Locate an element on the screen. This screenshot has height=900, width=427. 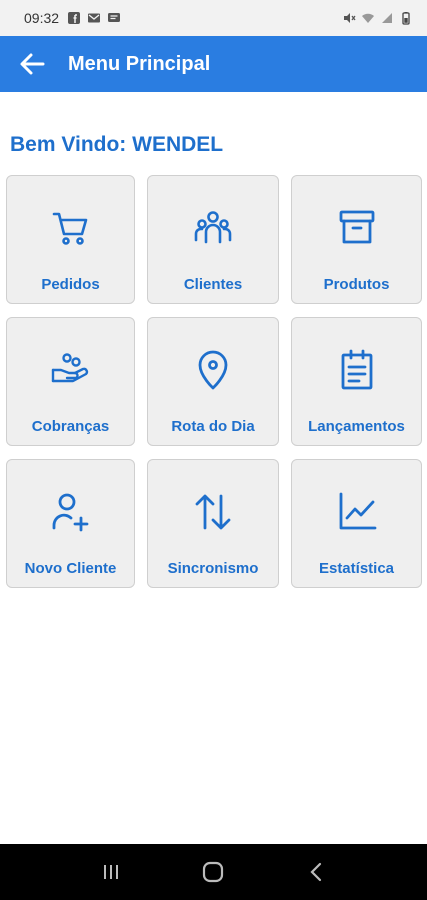
archive-icon is located at coordinates (356, 227).